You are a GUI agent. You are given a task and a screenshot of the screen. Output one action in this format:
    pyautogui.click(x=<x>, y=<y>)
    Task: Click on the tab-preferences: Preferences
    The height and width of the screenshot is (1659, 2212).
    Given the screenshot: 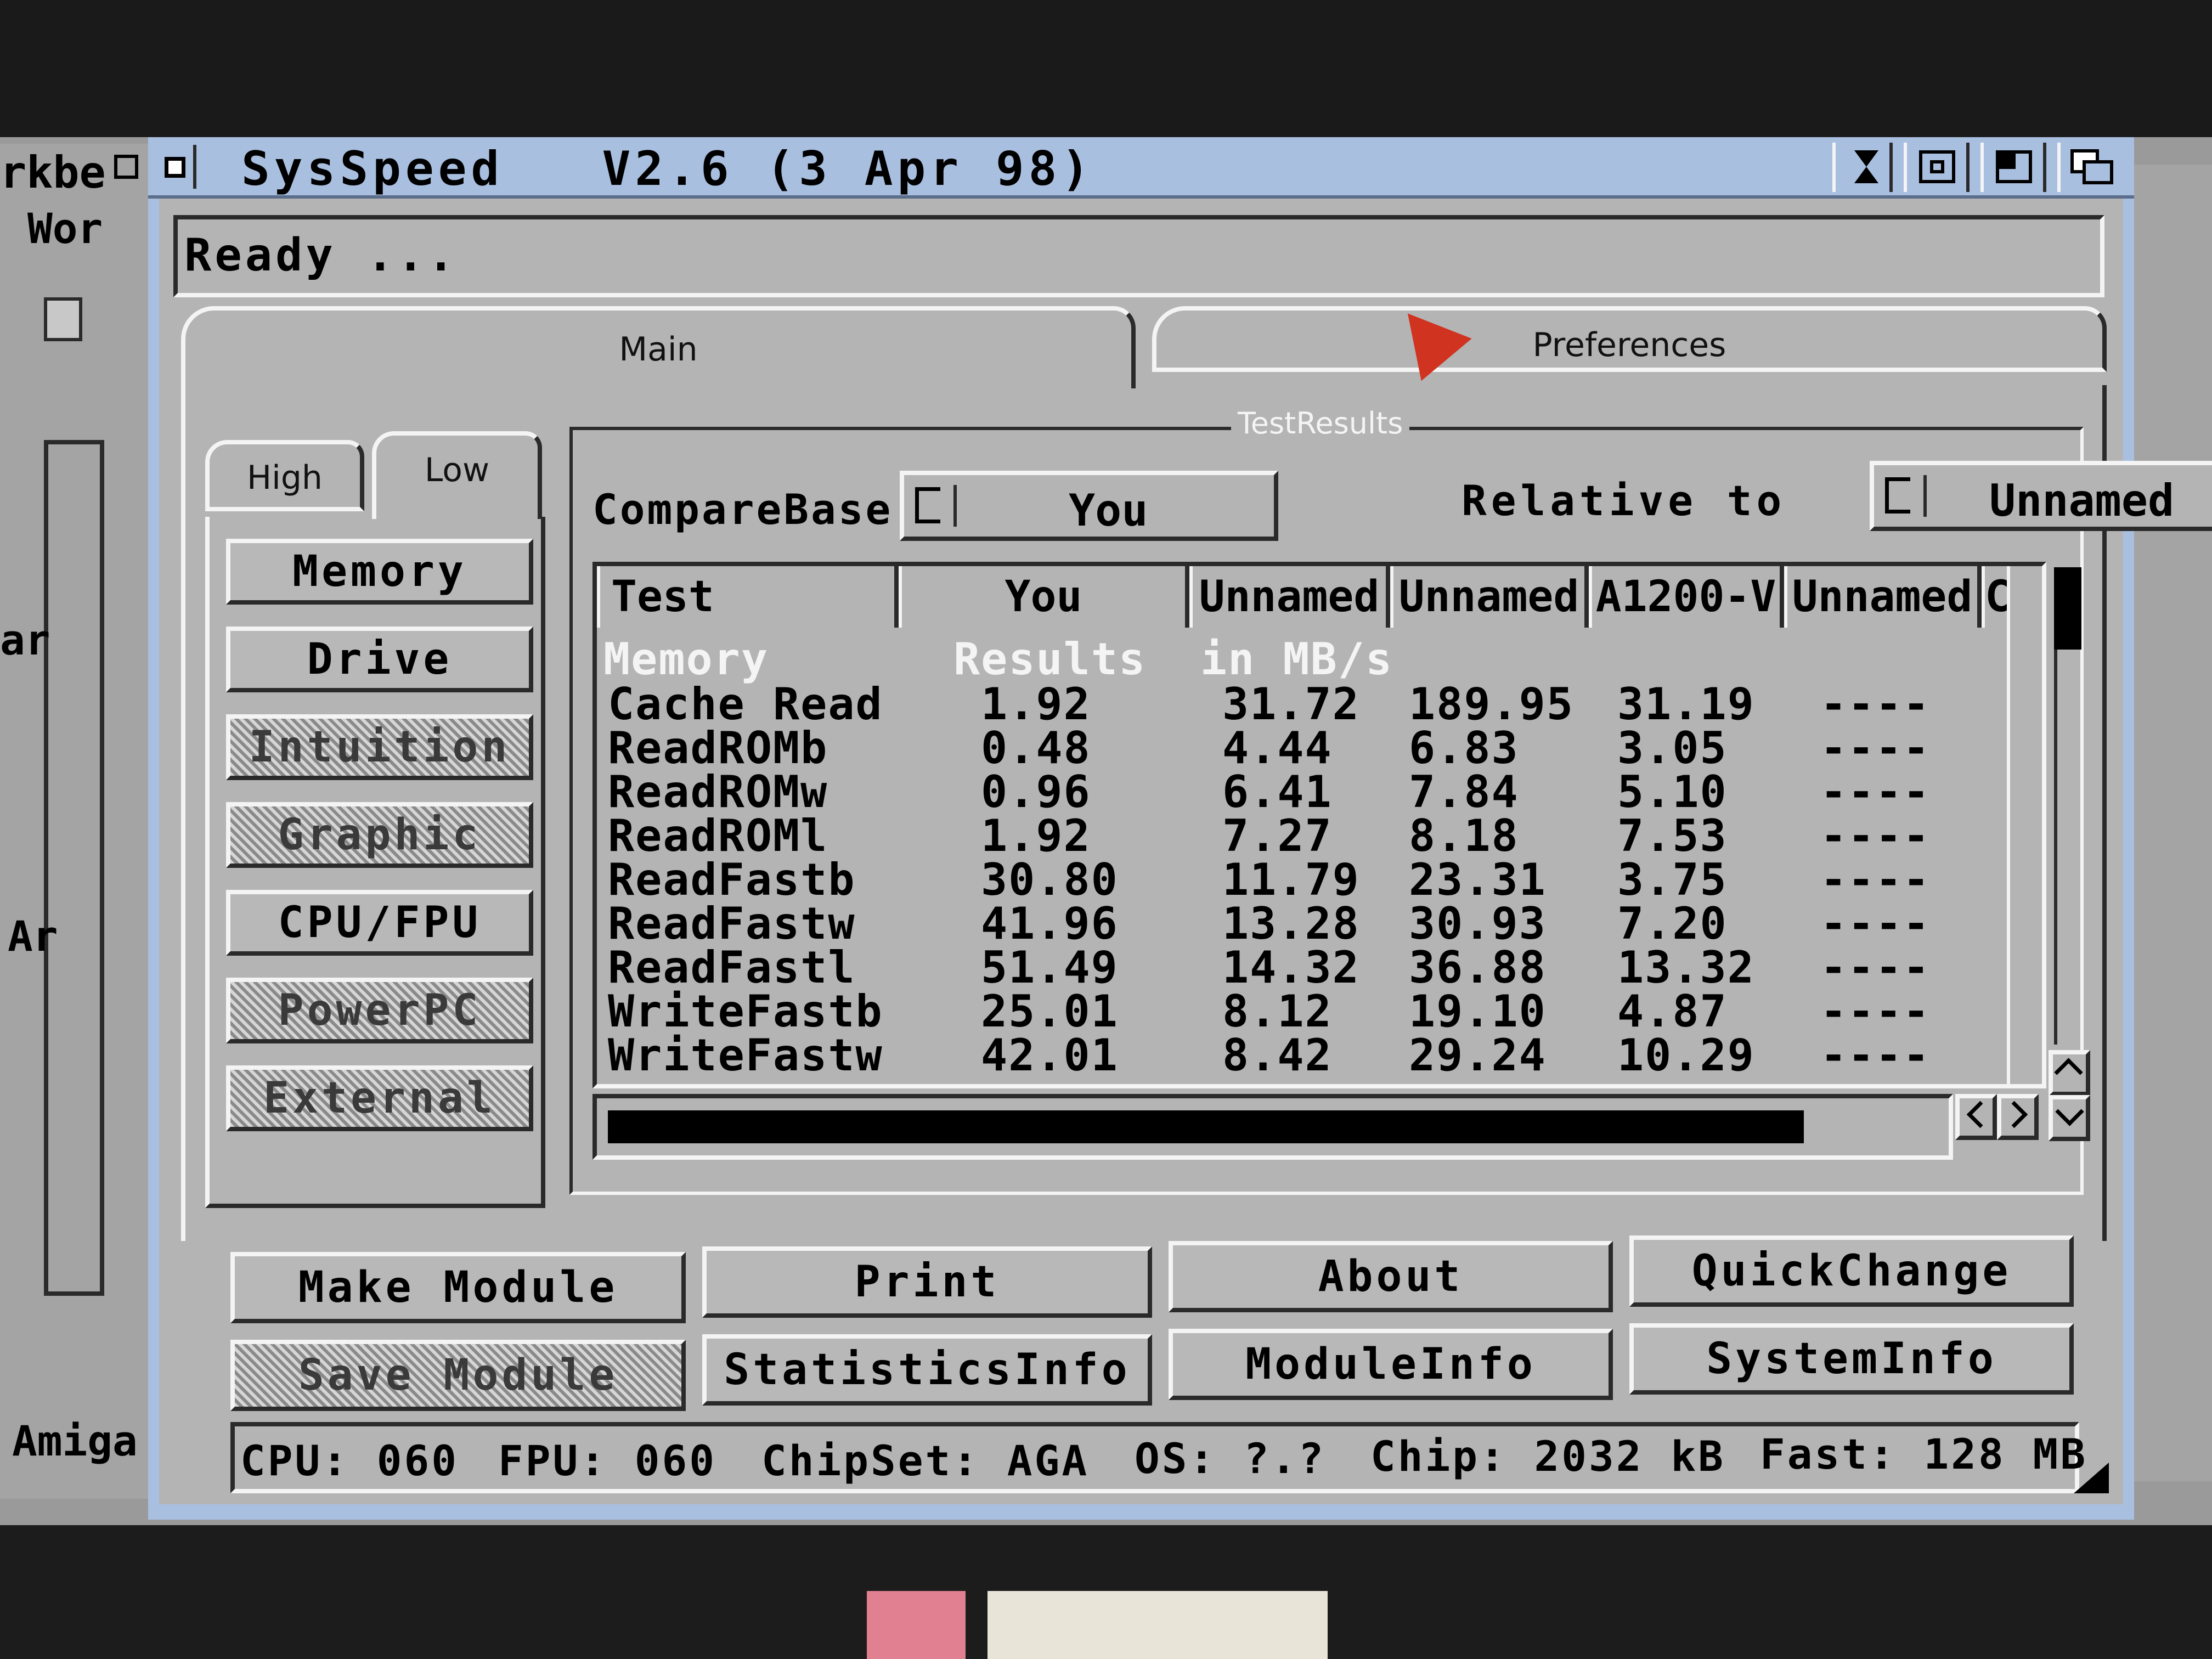 What is the action you would take?
    pyautogui.click(x=1630, y=339)
    